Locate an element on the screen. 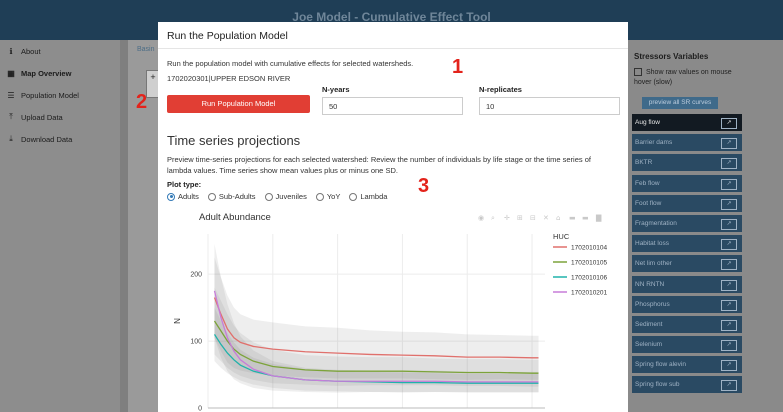  pan-icon: ✛ is located at coordinates (507, 218).